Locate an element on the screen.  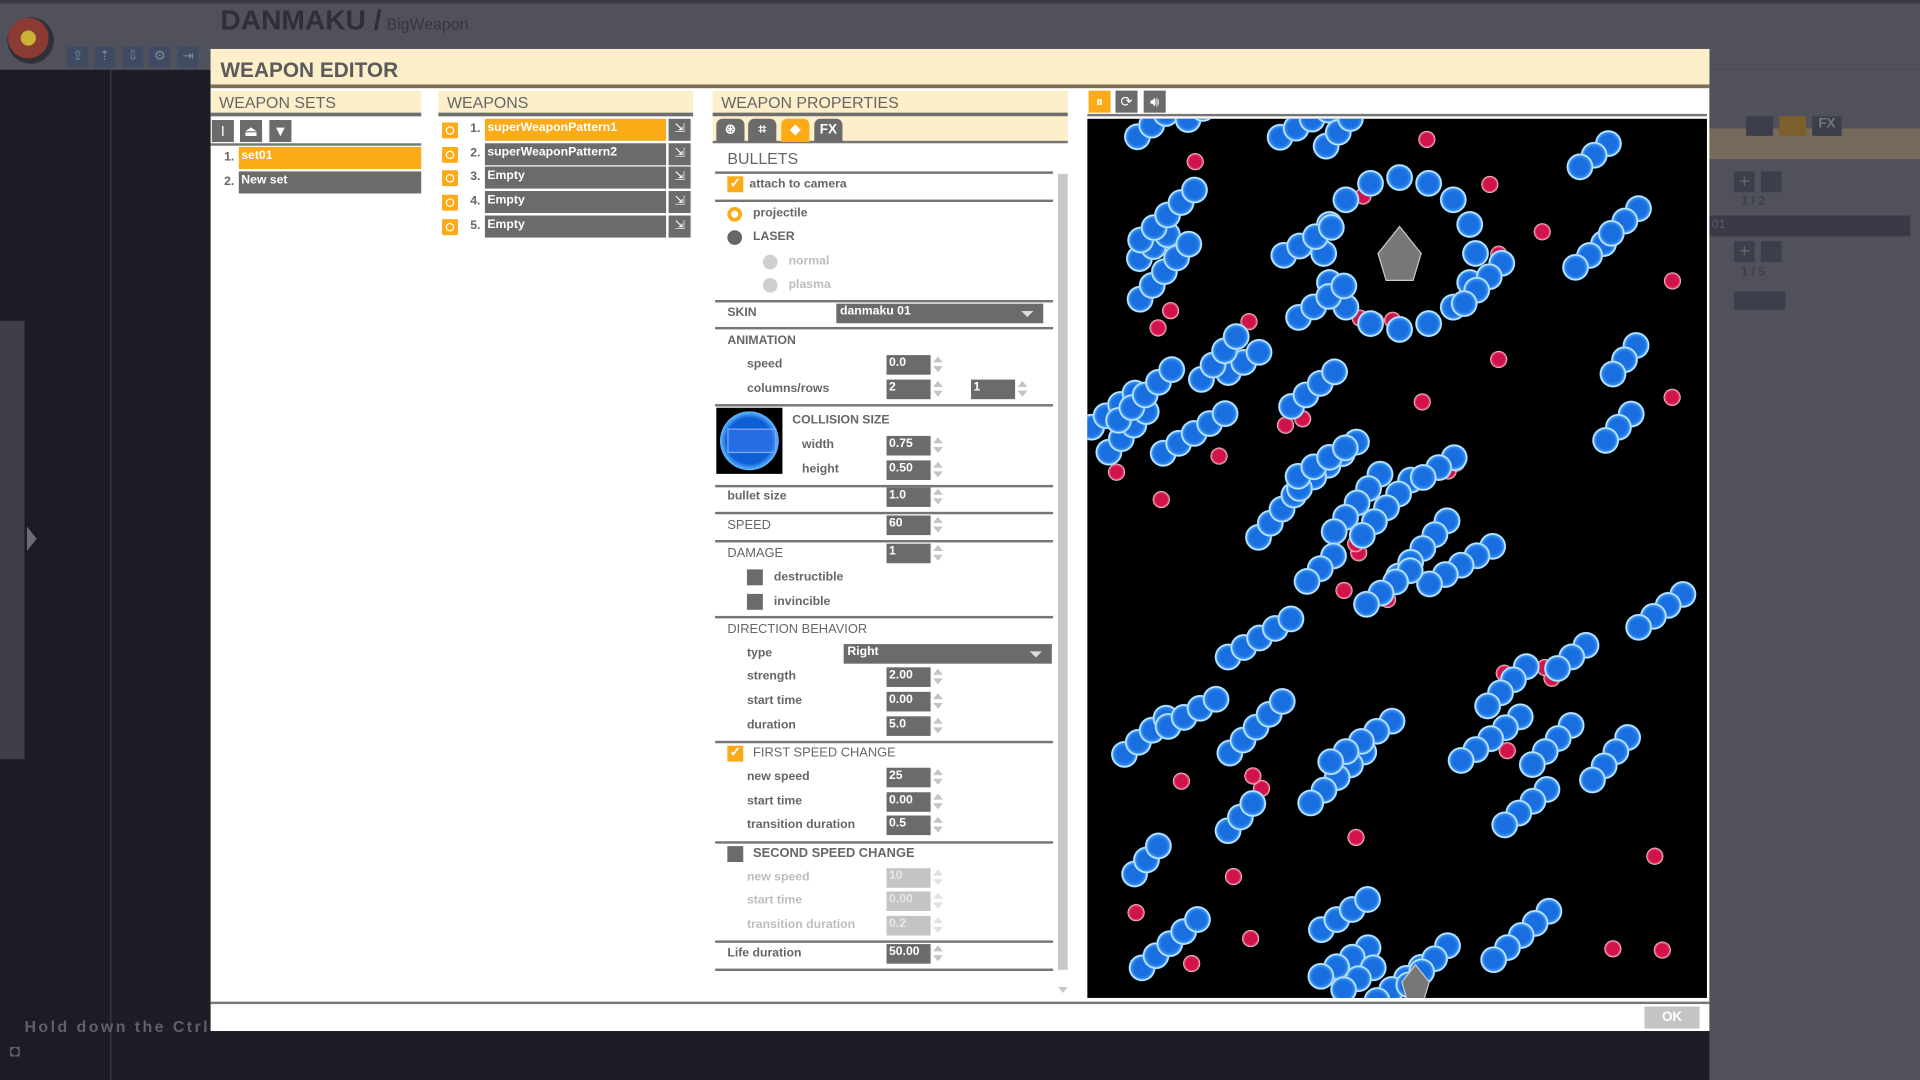
pause-icon: ⏸ is located at coordinates (1099, 101).